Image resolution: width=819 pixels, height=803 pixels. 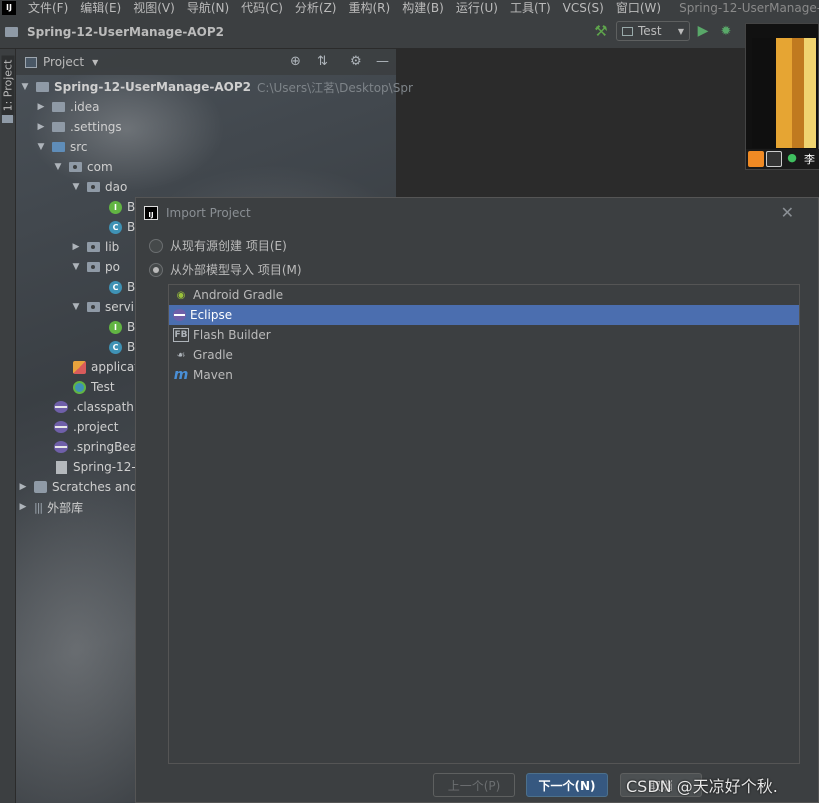 What do you see at coordinates (122, 227) in the screenshot?
I see `tree-row-dao-class: C B` at bounding box center [122, 227].